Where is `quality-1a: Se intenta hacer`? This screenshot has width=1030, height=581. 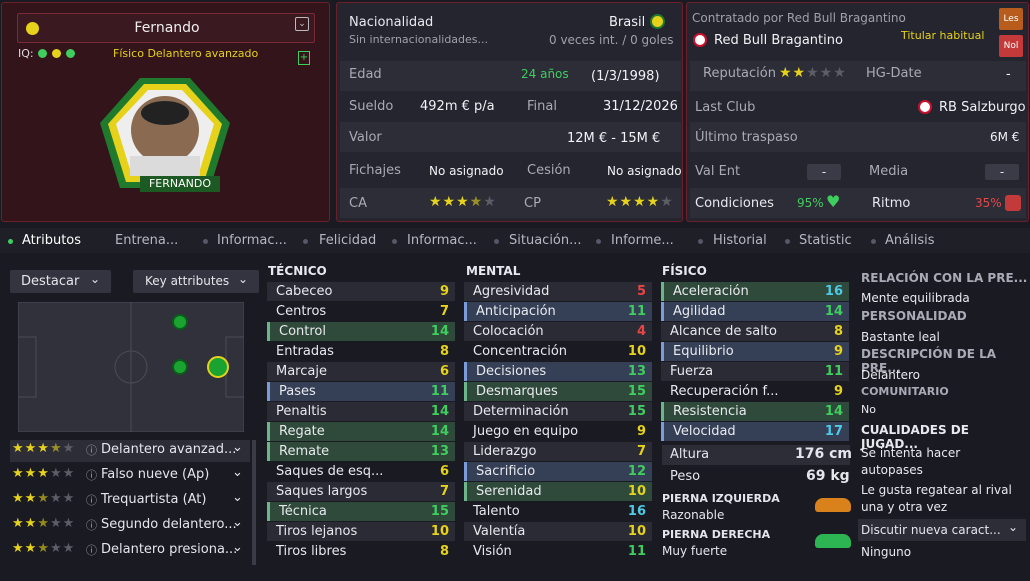 quality-1a: Se intenta hacer is located at coordinates (911, 453).